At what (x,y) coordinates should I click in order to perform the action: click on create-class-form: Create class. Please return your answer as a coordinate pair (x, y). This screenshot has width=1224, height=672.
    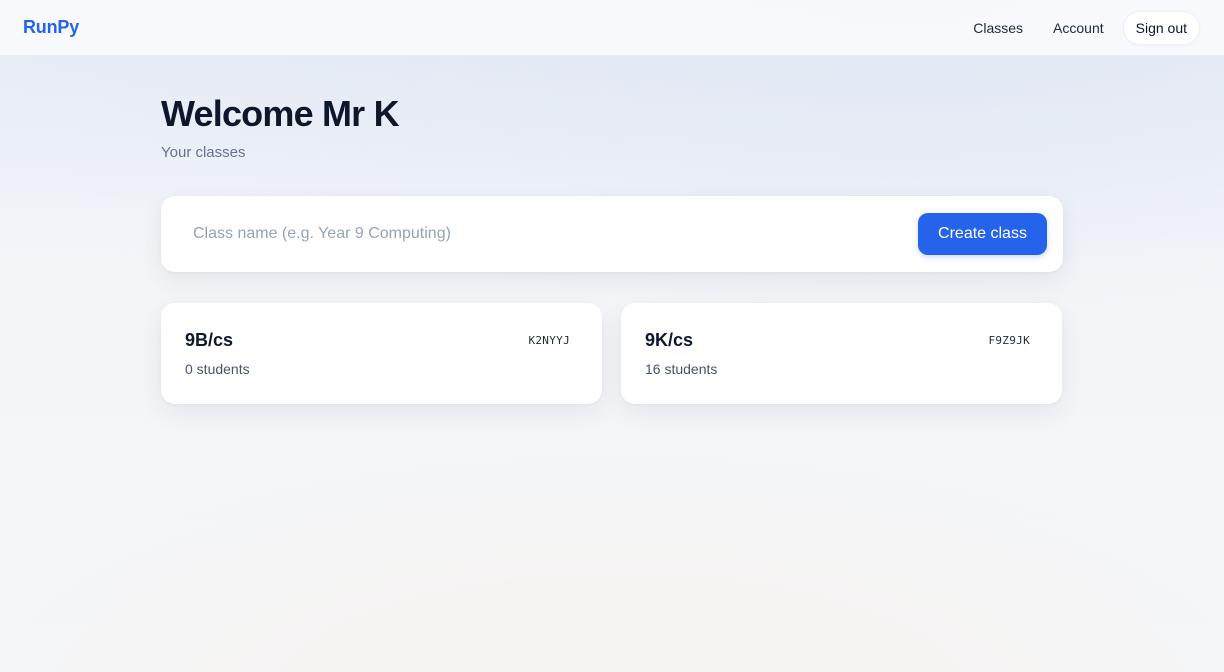
    Looking at the image, I should click on (612, 234).